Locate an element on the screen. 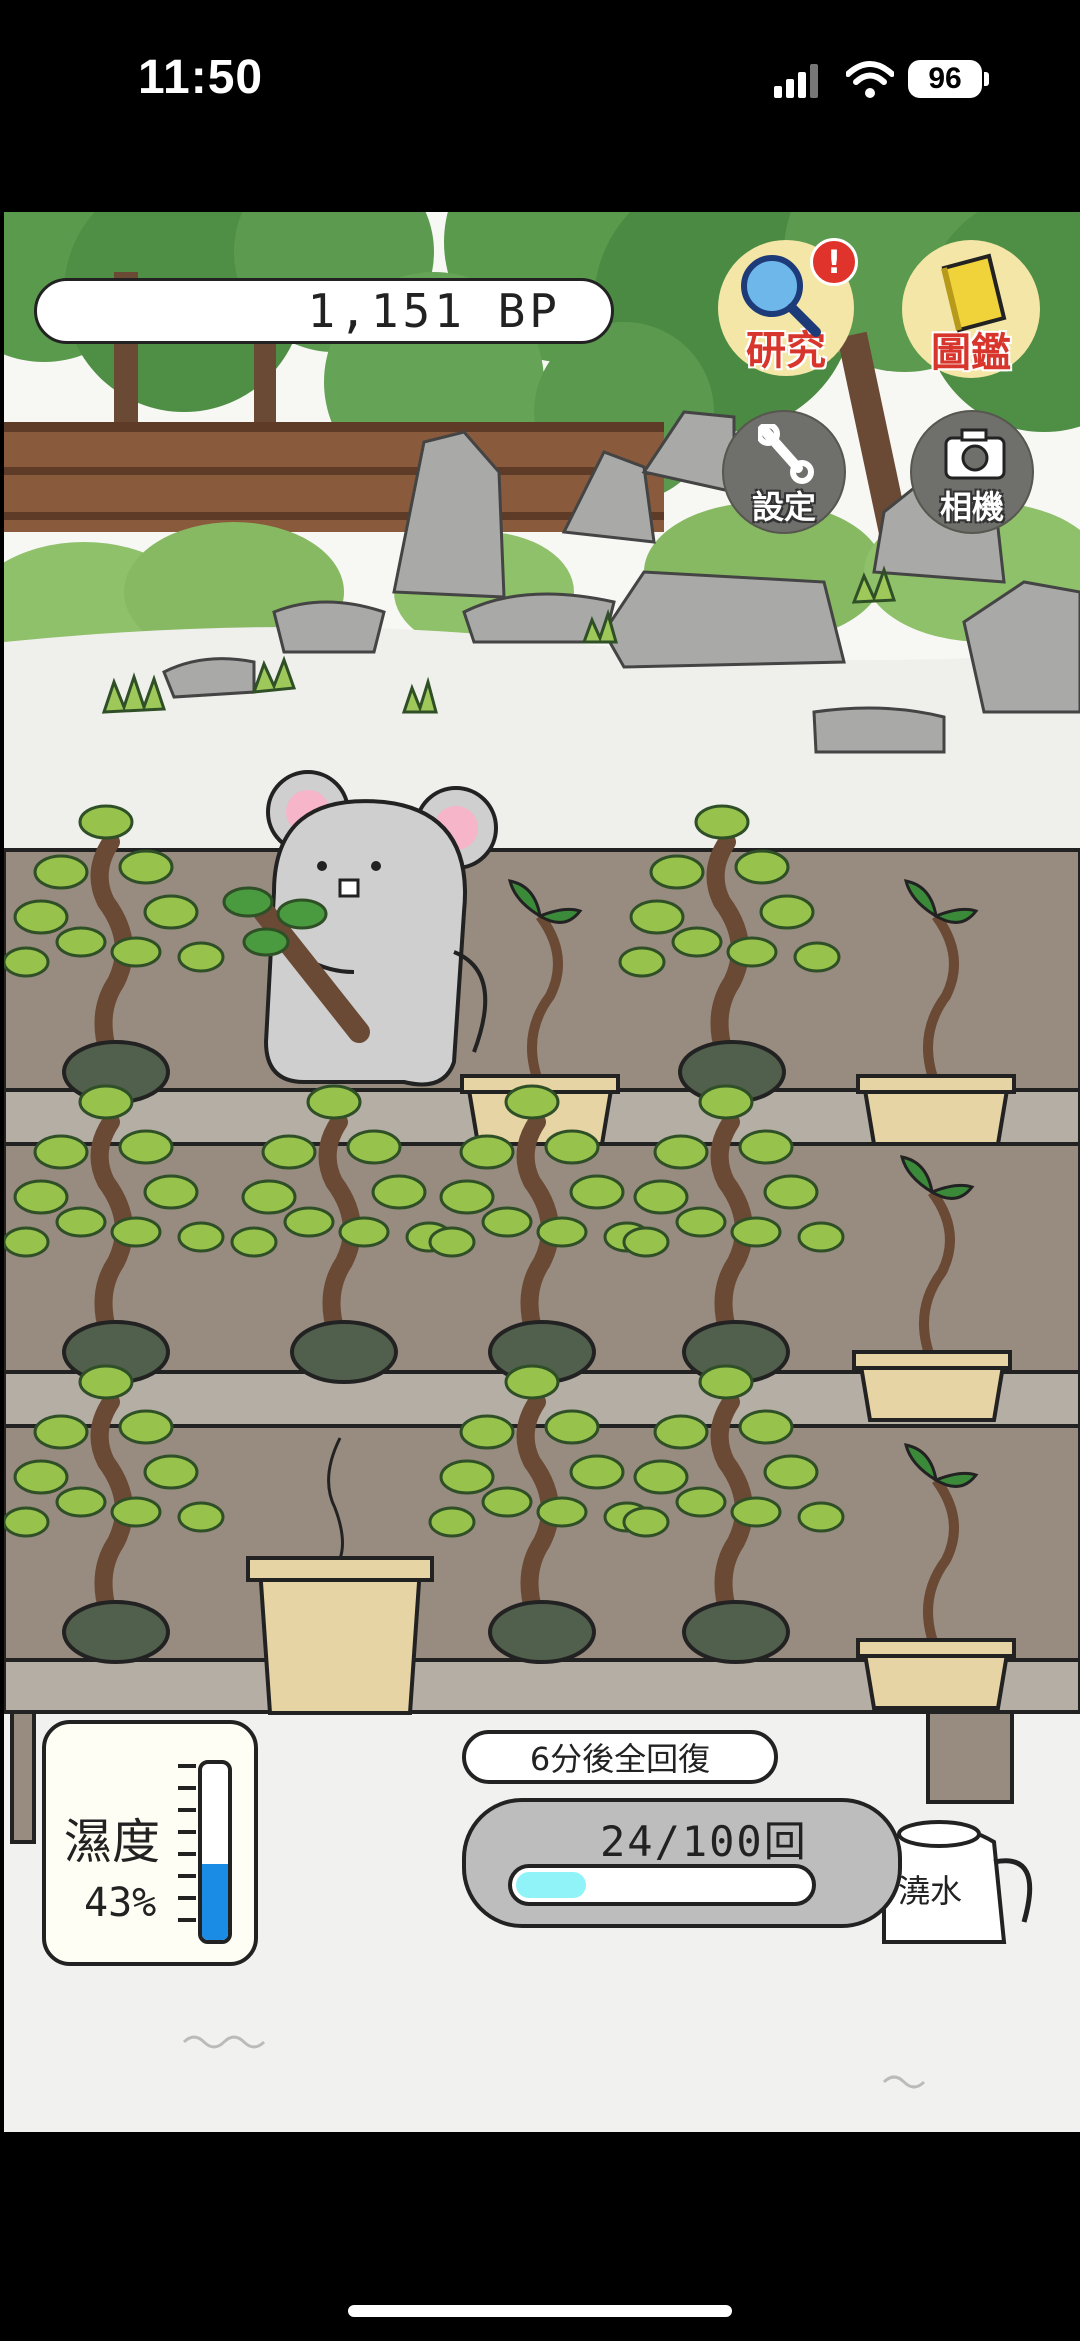 Image resolution: width=1080 pixels, height=2341 pixels. humidity-card: 濕度 43% is located at coordinates (150, 1843).